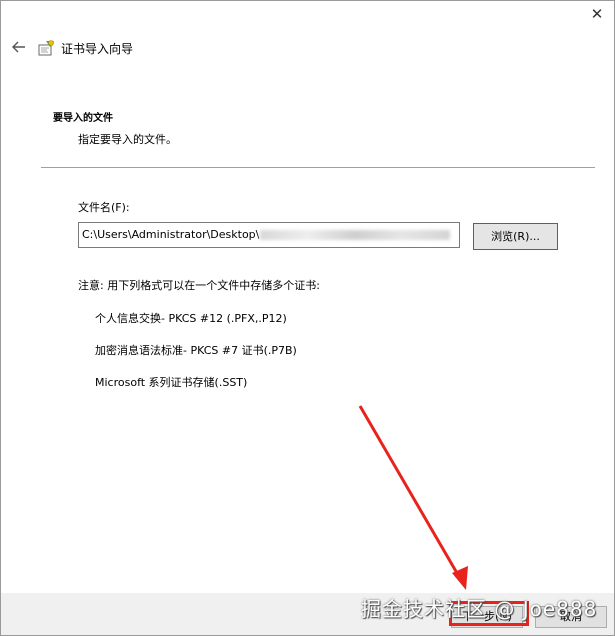 Image resolution: width=615 pixels, height=636 pixels. I want to click on annotation-arrow, so click(413, 497).